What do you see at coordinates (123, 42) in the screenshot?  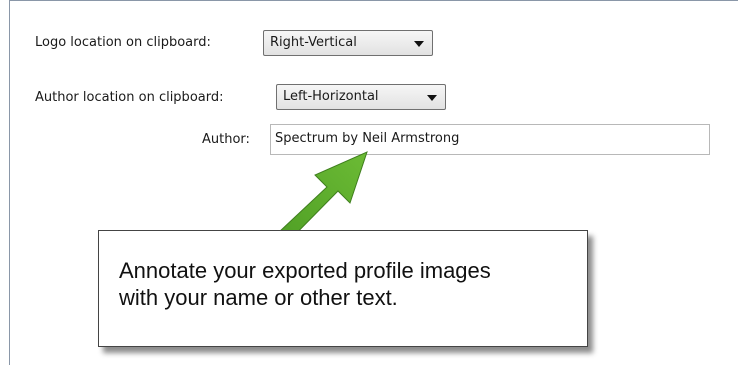 I see `logo-location-label: Logo location on clipboard:` at bounding box center [123, 42].